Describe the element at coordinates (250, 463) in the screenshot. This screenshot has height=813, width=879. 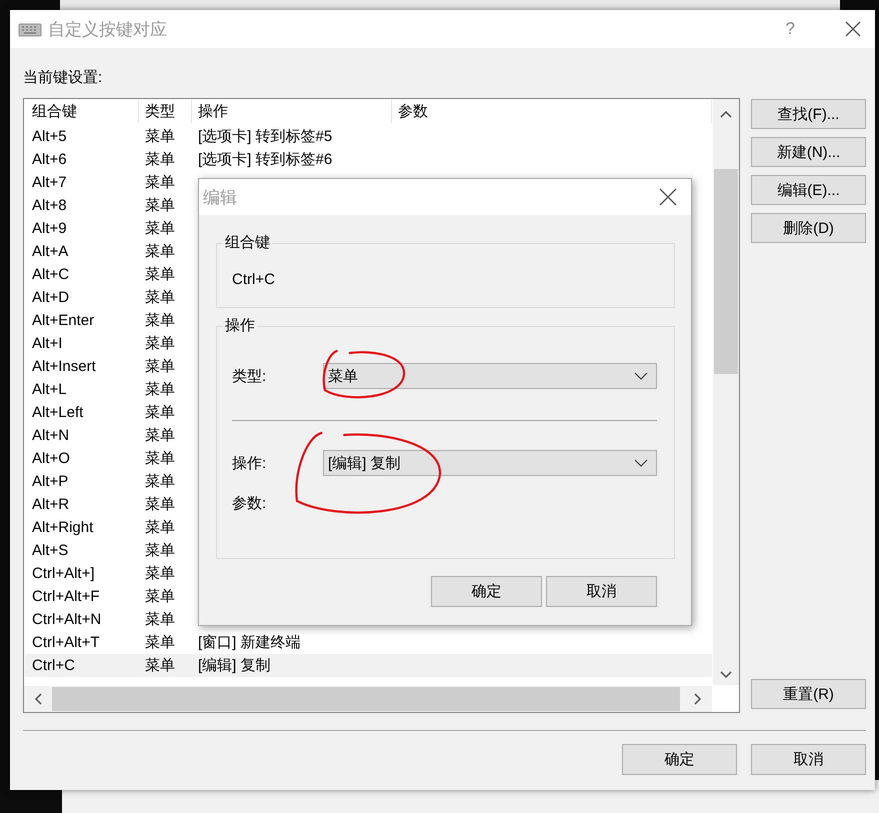
I see `field-label: 操作:` at that location.